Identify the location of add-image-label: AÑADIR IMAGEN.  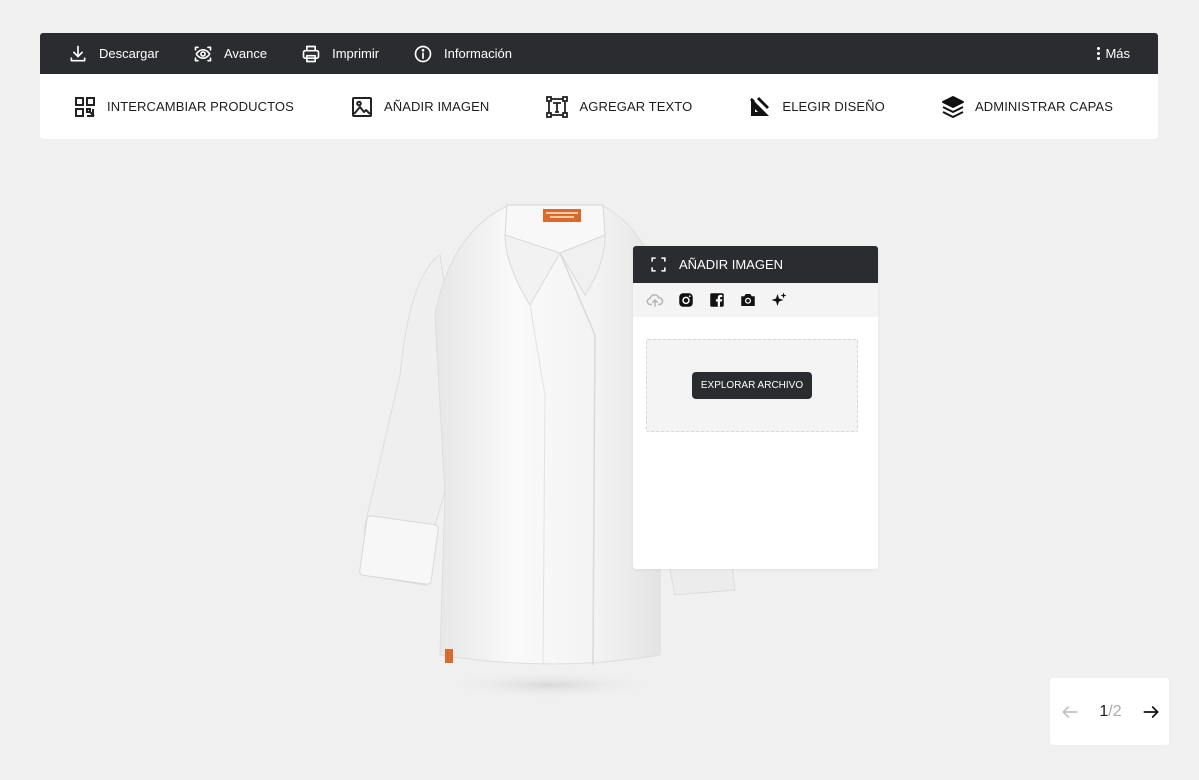
(437, 106).